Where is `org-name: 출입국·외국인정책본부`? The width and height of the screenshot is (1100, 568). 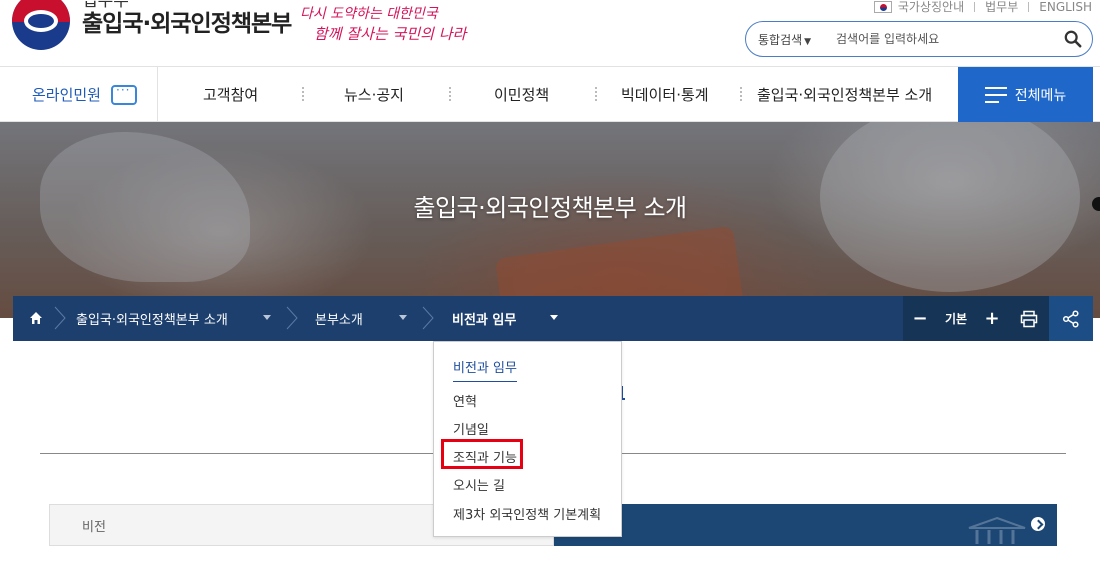
org-name: 출입국·외국인정책본부 is located at coordinates (187, 24).